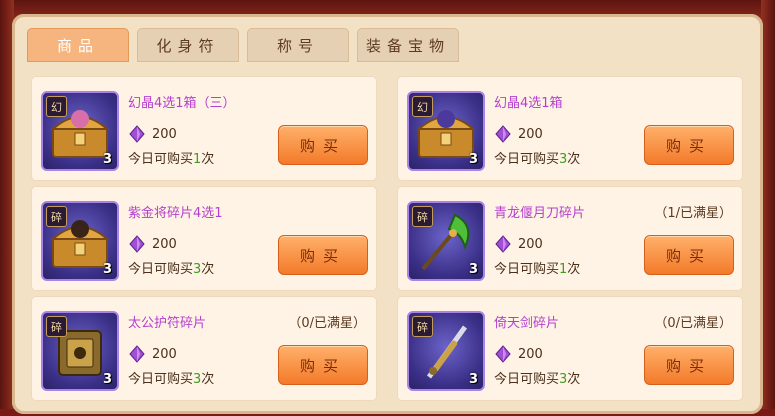 The height and width of the screenshot is (416, 775). Describe the element at coordinates (527, 323) in the screenshot. I see `item-name: 倚天剑碎片` at that location.